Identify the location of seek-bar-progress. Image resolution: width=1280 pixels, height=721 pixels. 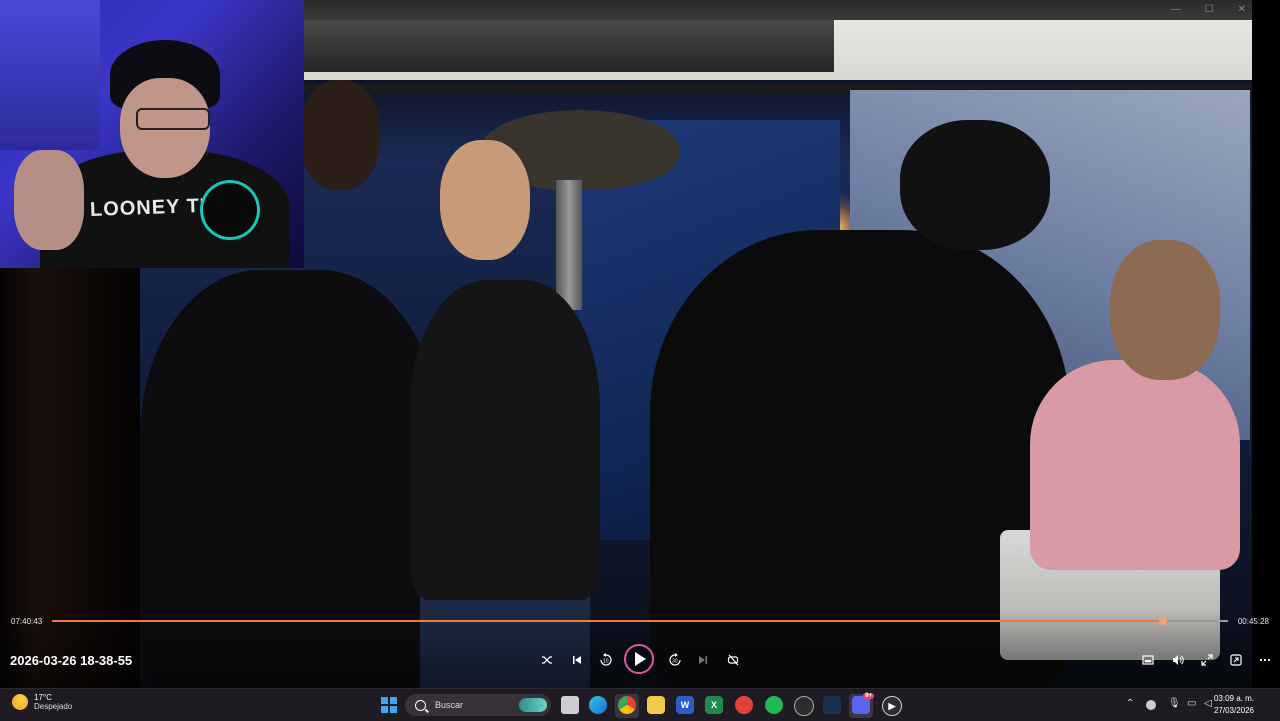
(607, 621).